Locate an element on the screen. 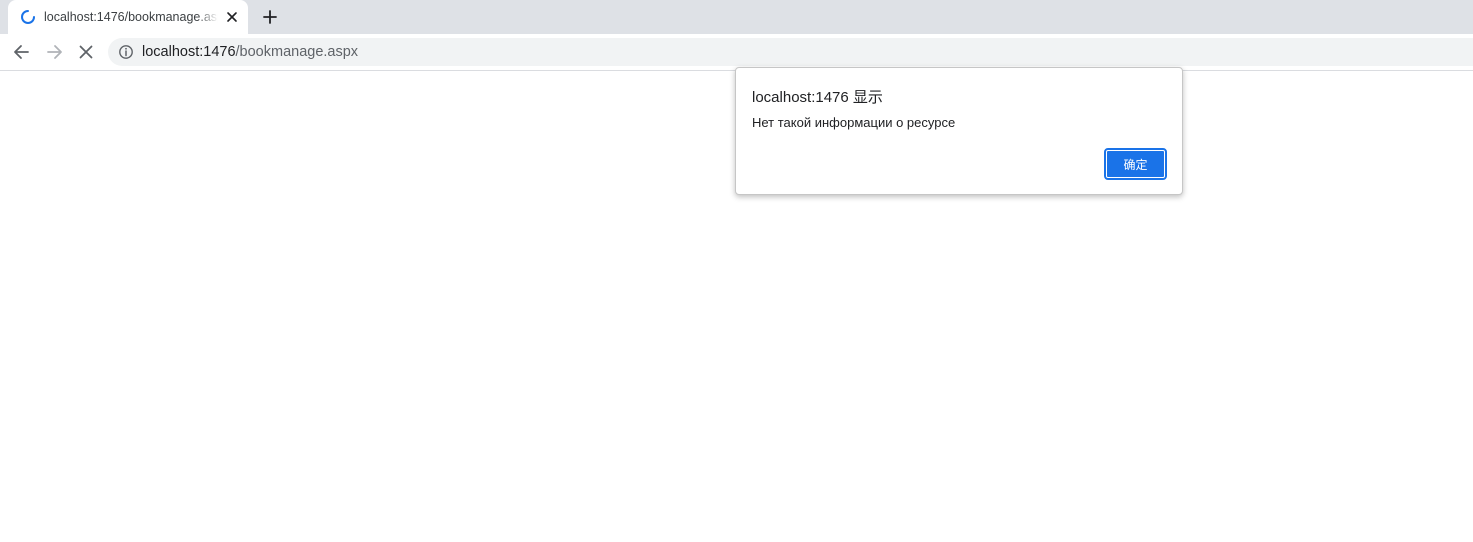  dialog-message: Нет такой информации о ресурсе is located at coordinates (854, 122).